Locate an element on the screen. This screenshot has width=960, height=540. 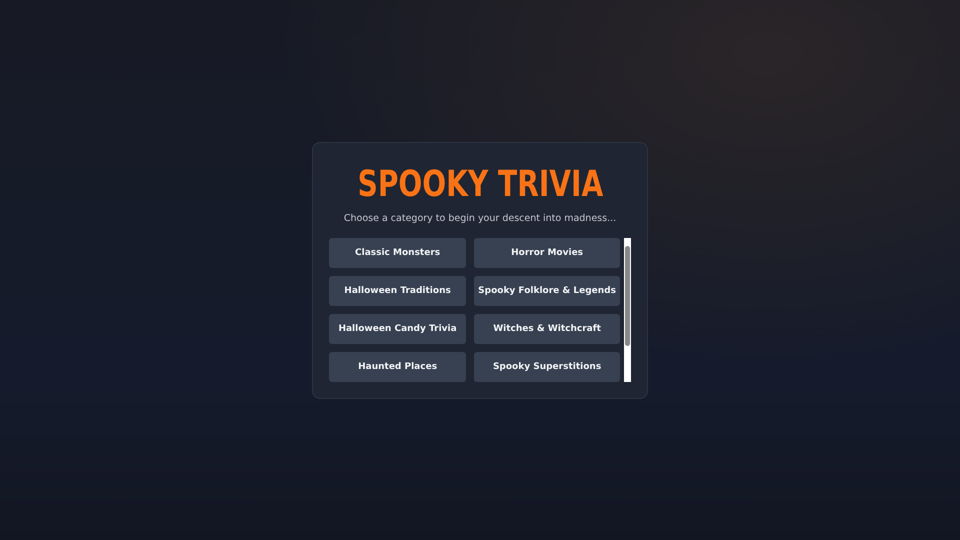
category-button: Halloween Traditions is located at coordinates (397, 291).